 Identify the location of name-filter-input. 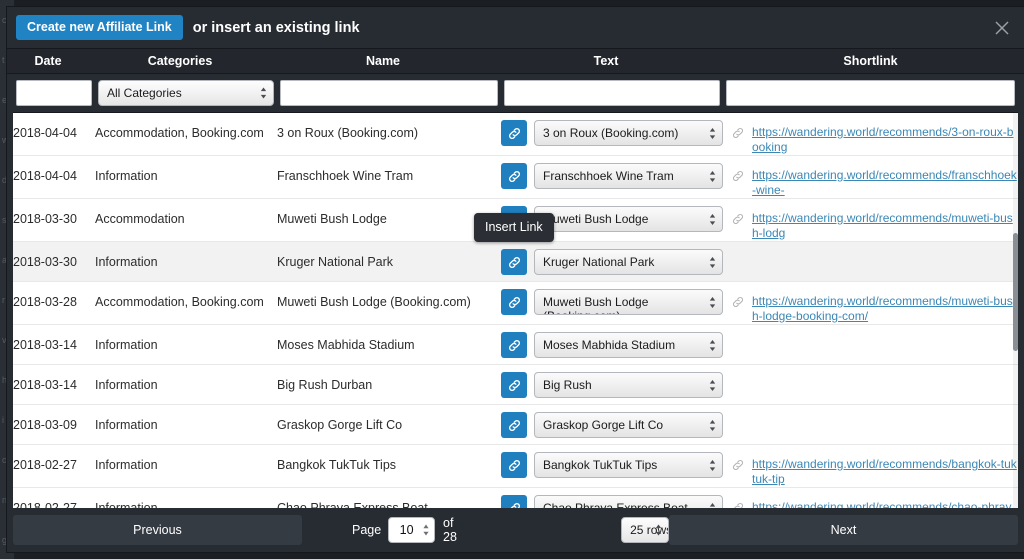
(389, 93).